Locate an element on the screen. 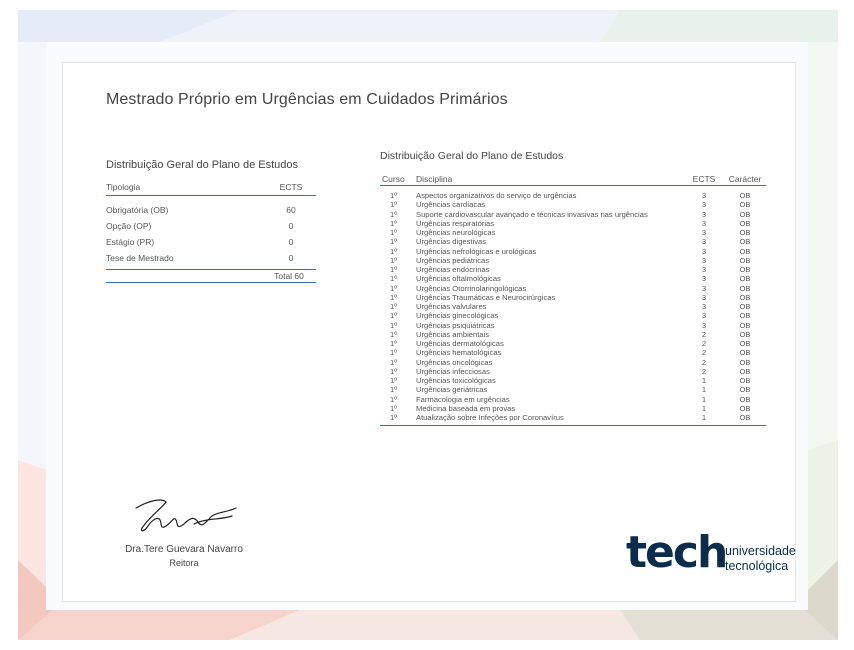 The image size is (854, 650). courses-col-curso: Curso is located at coordinates (393, 178).